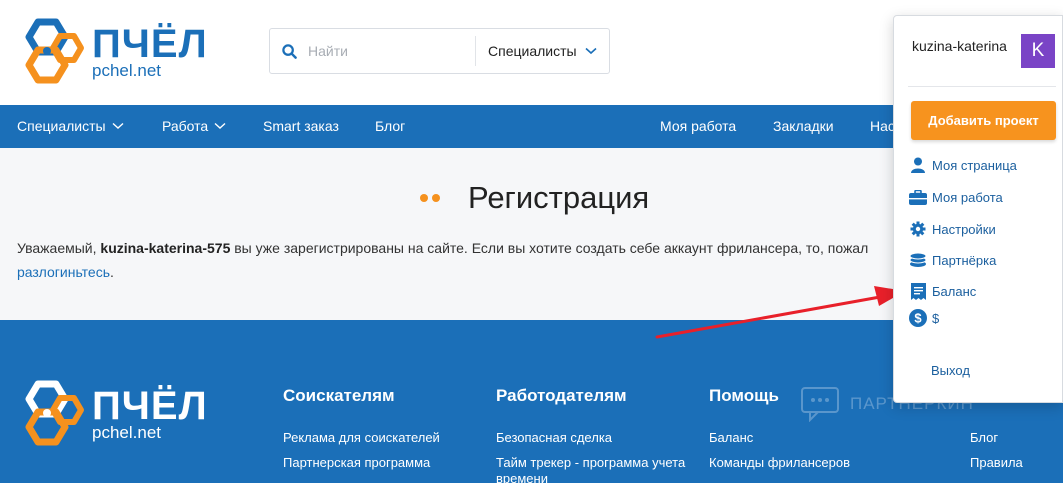  What do you see at coordinates (789, 438) in the screenshot?
I see `footer-link: Баланс` at bounding box center [789, 438].